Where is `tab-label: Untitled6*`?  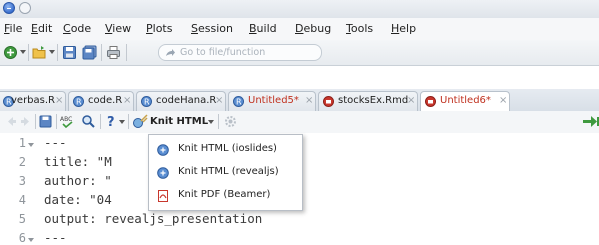
tab-label: Untitled6* is located at coordinates (465, 100).